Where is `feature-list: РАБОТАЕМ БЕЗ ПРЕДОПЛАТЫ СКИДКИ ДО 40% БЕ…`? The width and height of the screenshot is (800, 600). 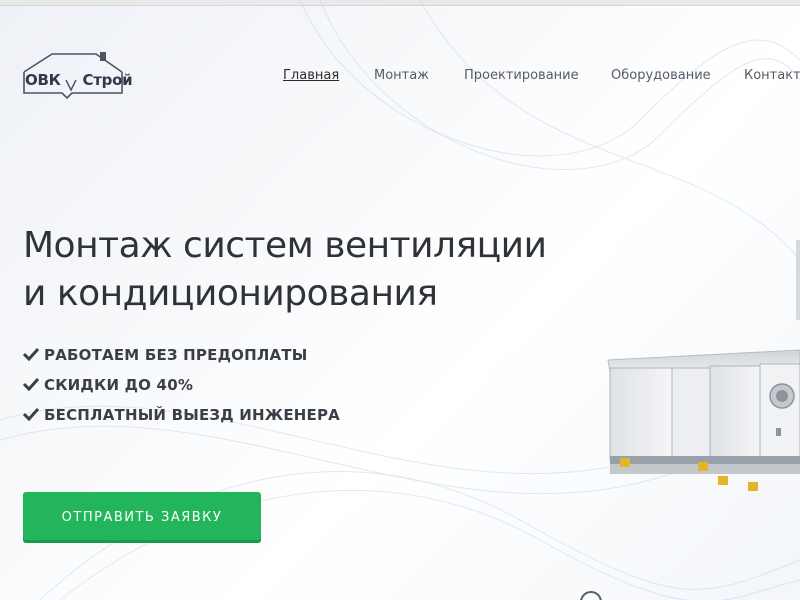
feature-list: РАБОТАЕМ БЕЗ ПРЕДОПЛАТЫ СКИДКИ ДО 40% БЕ… is located at coordinates (181, 388).